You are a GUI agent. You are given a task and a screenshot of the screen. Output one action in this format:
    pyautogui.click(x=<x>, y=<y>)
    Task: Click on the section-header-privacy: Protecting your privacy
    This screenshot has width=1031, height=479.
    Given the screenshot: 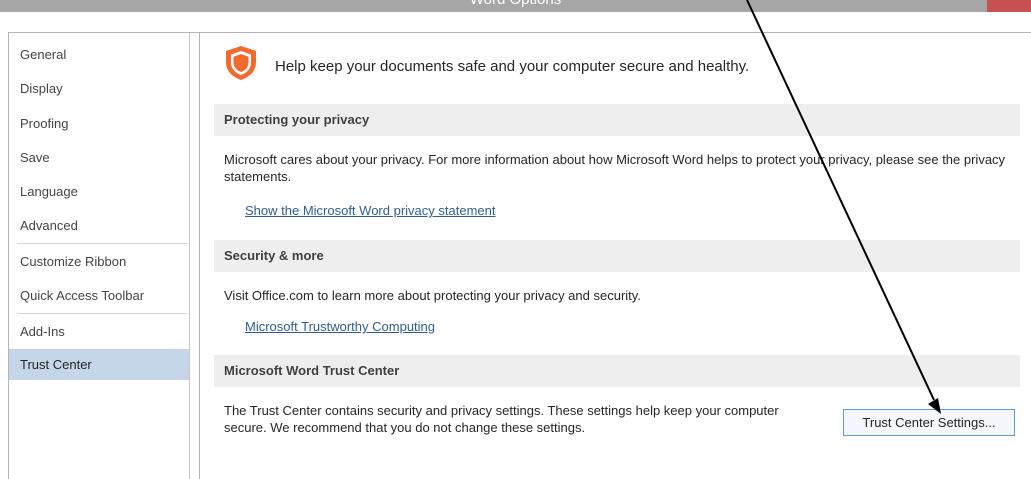 What is the action you would take?
    pyautogui.click(x=617, y=120)
    